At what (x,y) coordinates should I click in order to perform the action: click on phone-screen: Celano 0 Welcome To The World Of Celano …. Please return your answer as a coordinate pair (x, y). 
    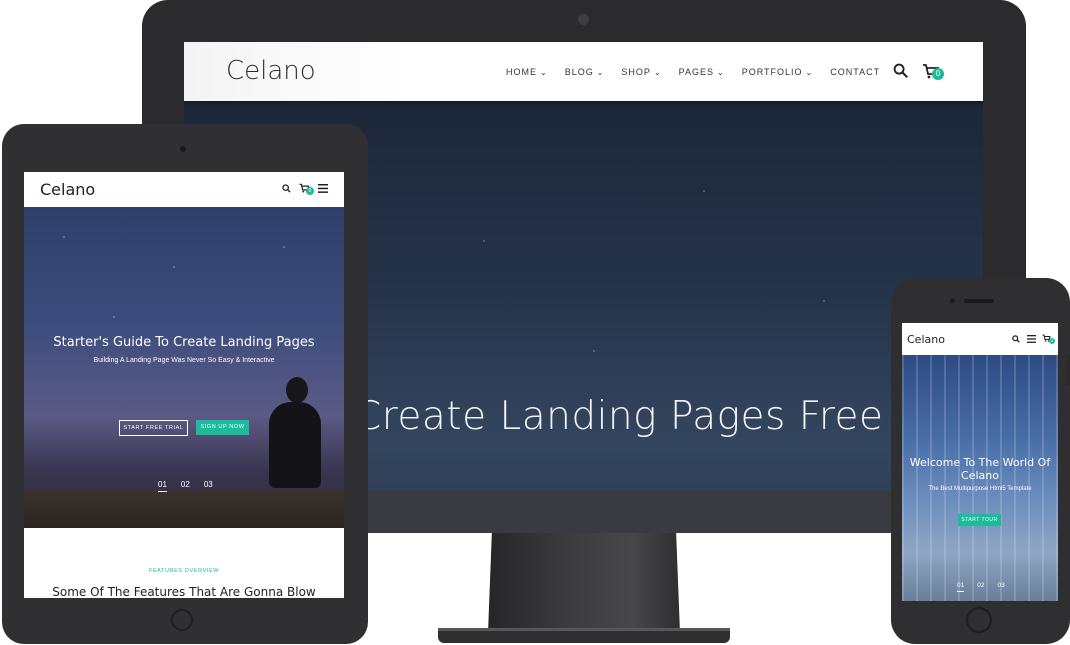
    Looking at the image, I should click on (980, 462).